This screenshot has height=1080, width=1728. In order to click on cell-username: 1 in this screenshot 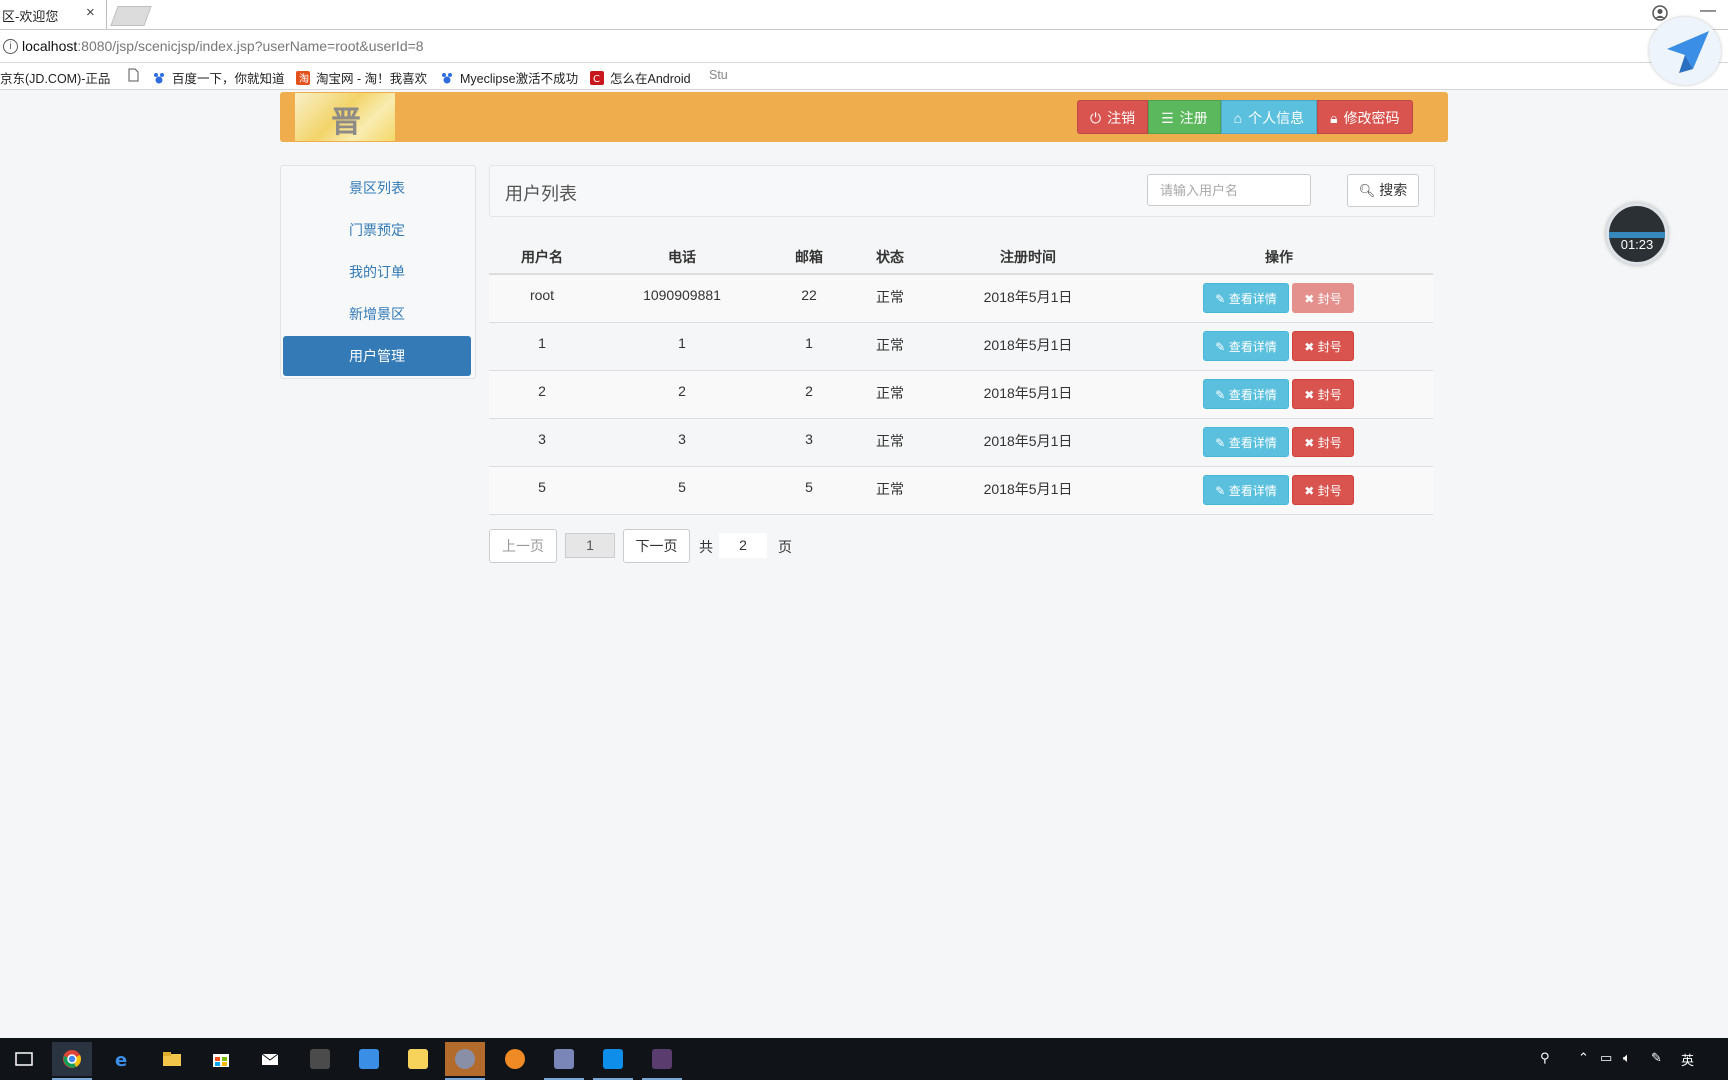, I will do `click(542, 343)`.